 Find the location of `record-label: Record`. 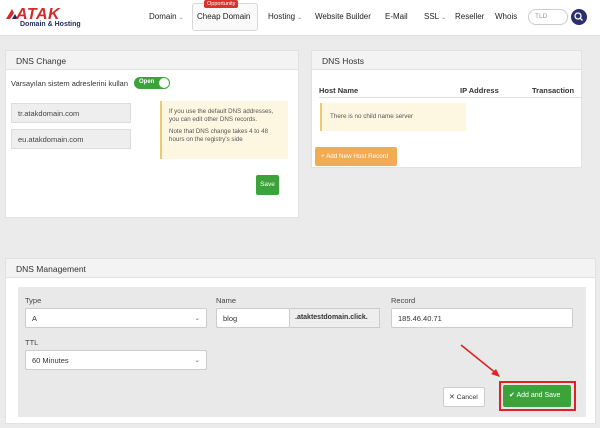

record-label: Record is located at coordinates (403, 300).